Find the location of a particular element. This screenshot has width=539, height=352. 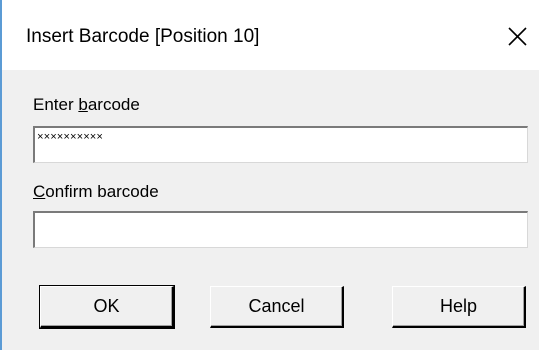

confirm-barcode-field is located at coordinates (280, 229).